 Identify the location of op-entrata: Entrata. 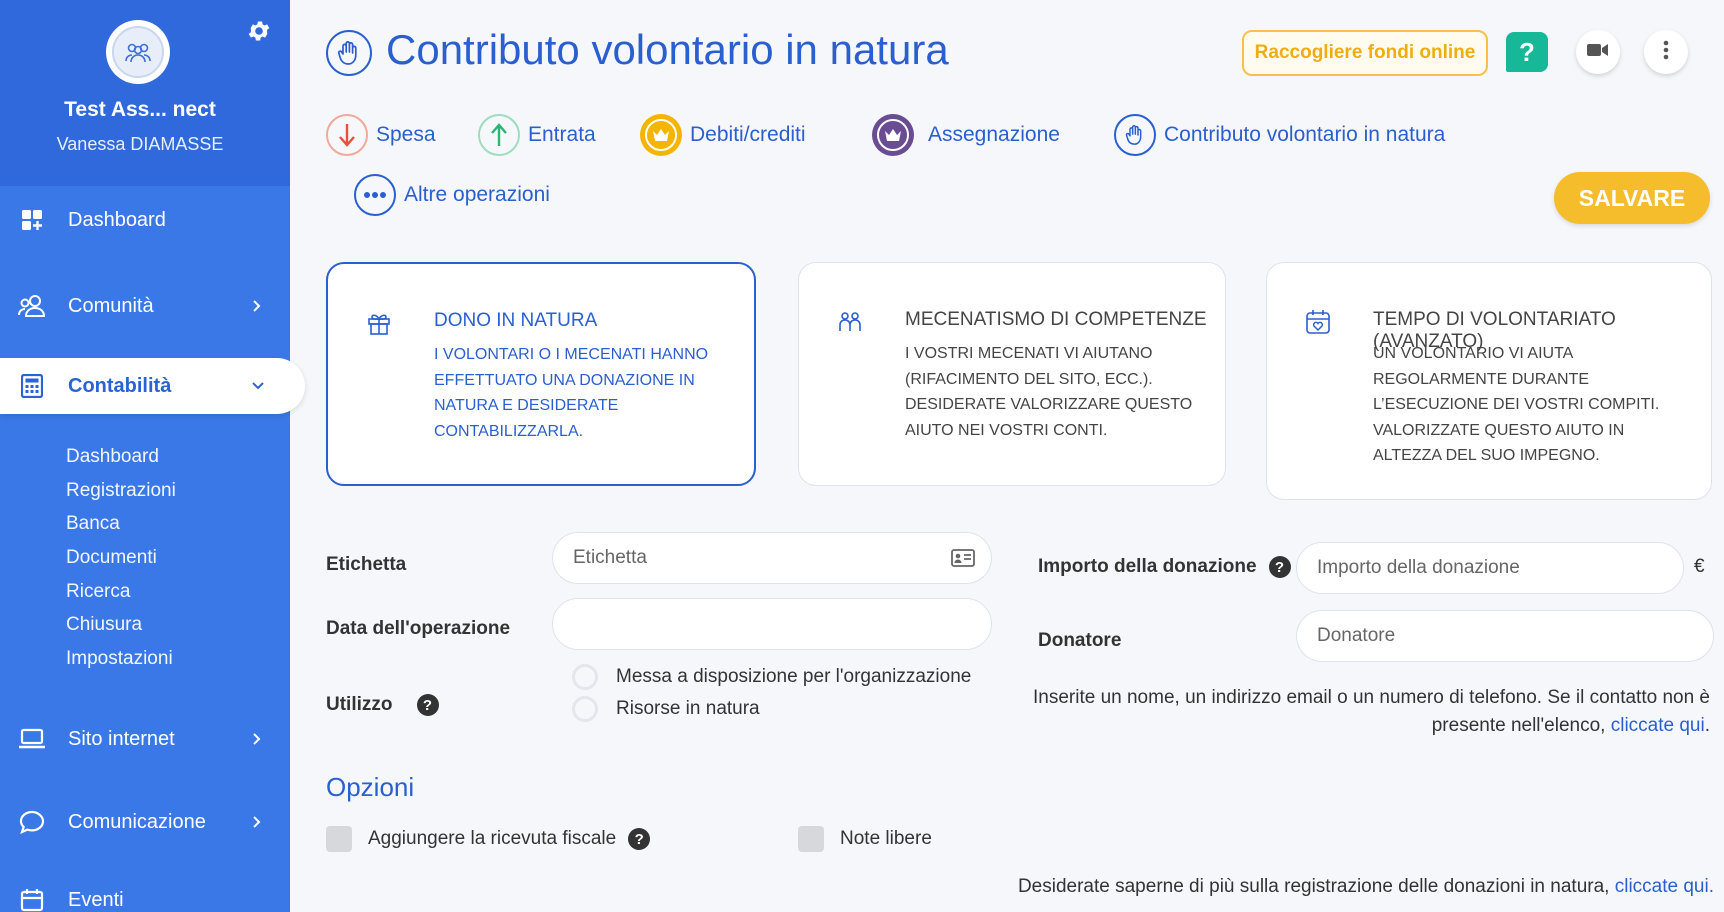
(537, 135).